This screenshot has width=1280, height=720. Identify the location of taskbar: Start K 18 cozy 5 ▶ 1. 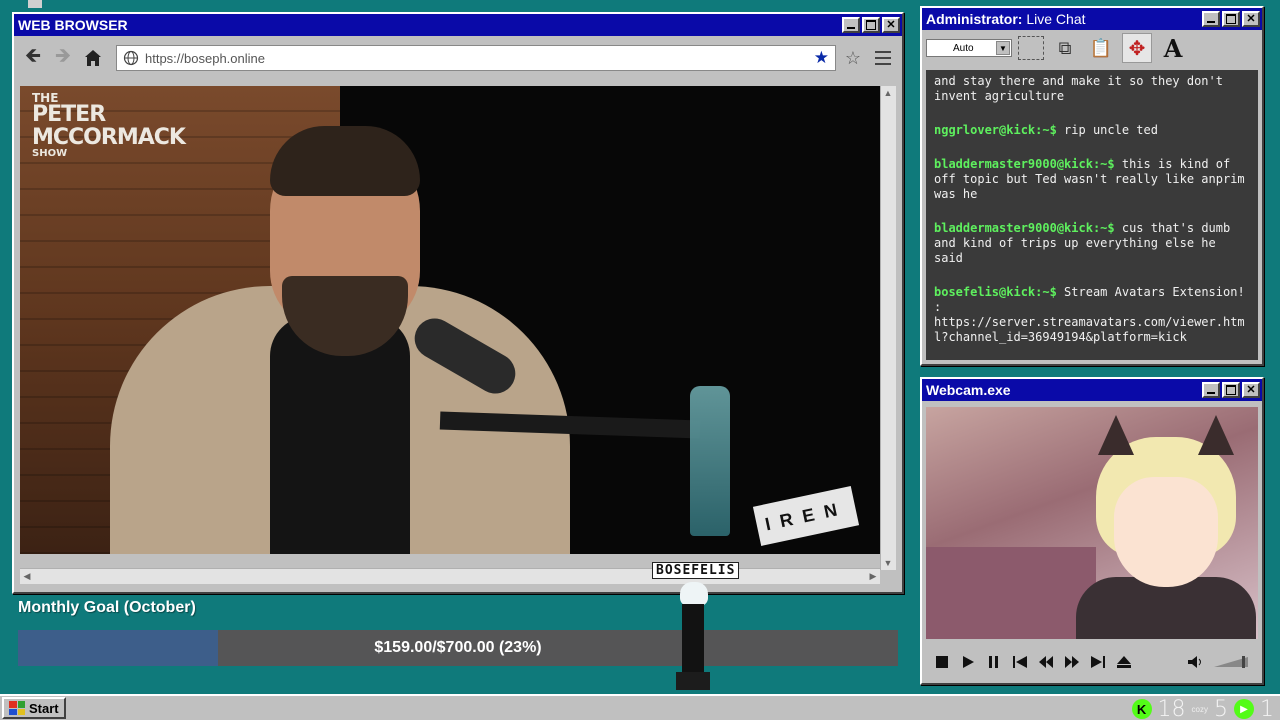
(640, 707).